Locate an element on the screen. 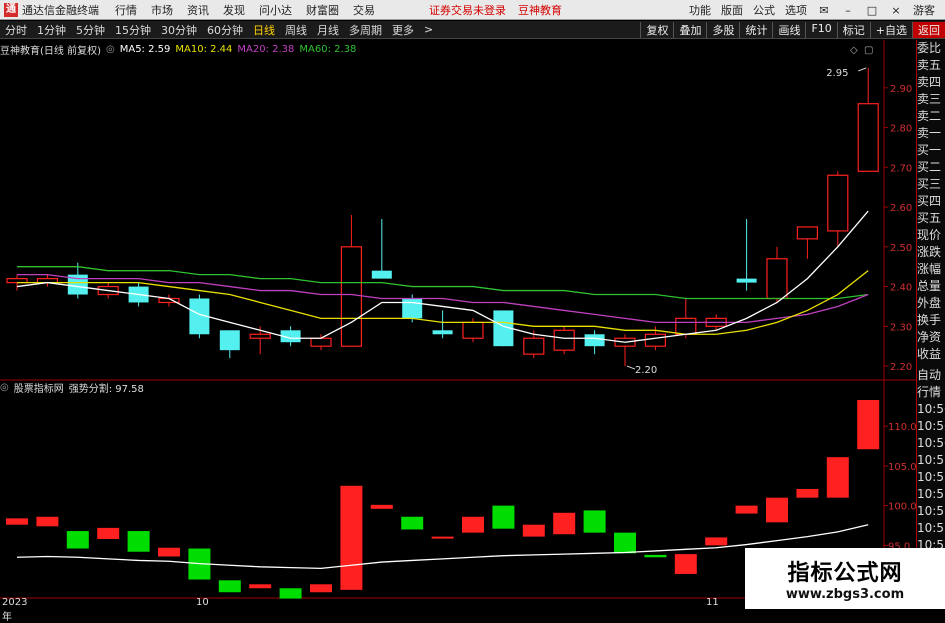 The image size is (945, 623). tool-draw-button: 画线 is located at coordinates (788, 29).